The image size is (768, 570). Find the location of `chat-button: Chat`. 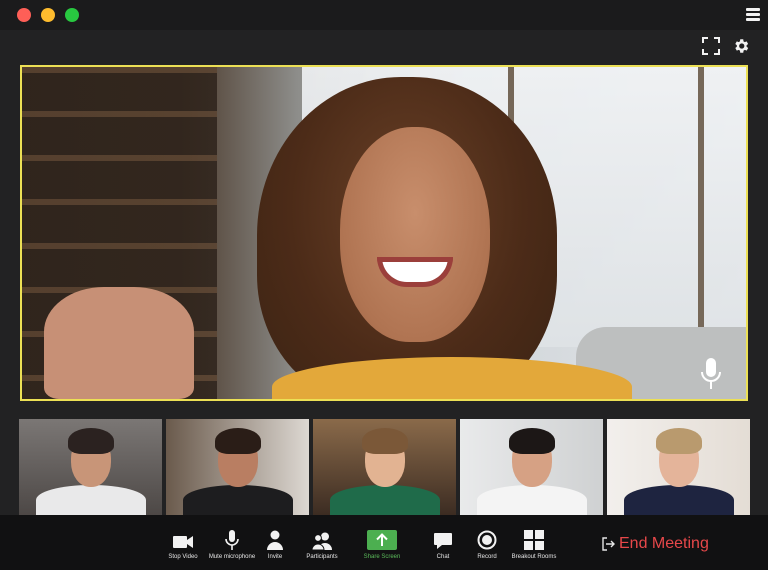

chat-button: Chat is located at coordinates (443, 542).